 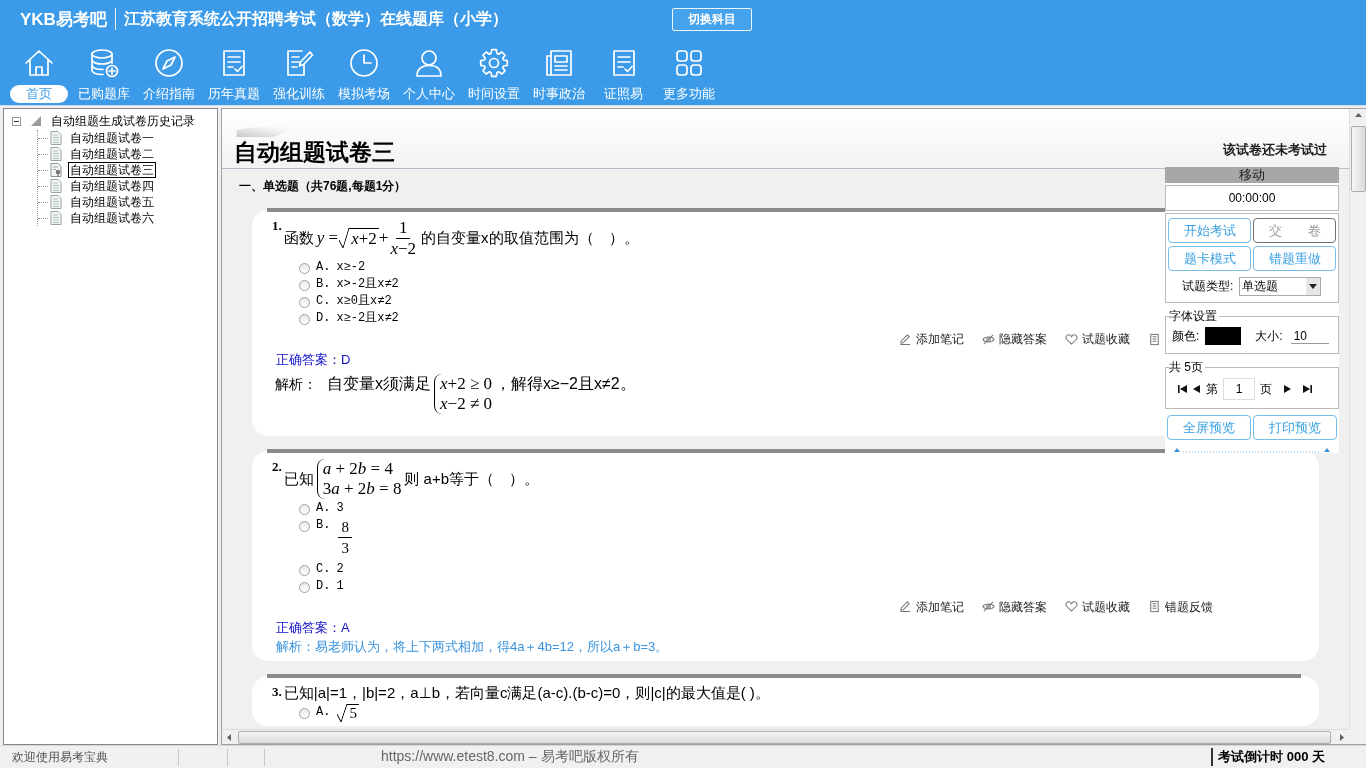 I want to click on option-text: 1, so click(x=340, y=586).